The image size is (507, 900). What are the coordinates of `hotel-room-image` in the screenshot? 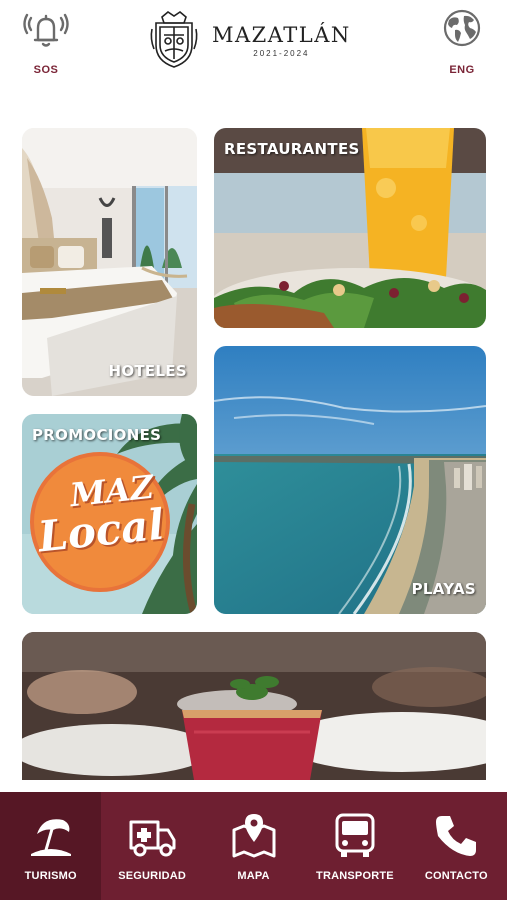 It's located at (109, 262).